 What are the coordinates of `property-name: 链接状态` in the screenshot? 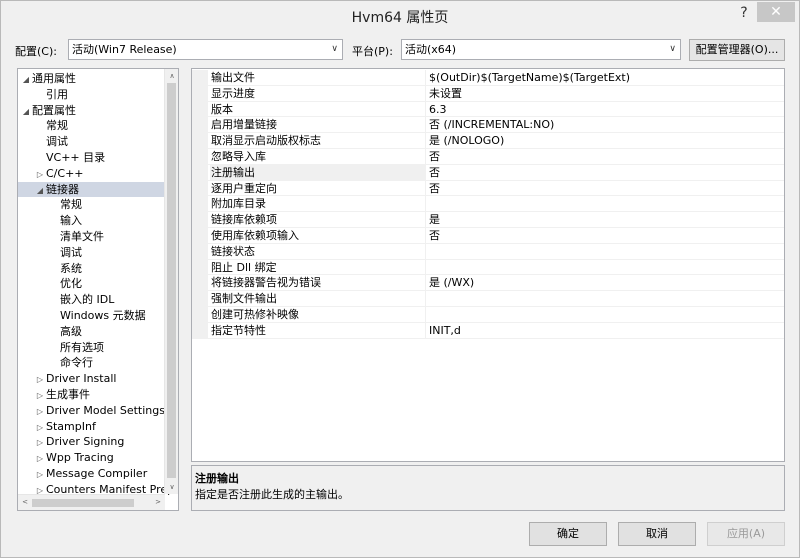 It's located at (318, 251).